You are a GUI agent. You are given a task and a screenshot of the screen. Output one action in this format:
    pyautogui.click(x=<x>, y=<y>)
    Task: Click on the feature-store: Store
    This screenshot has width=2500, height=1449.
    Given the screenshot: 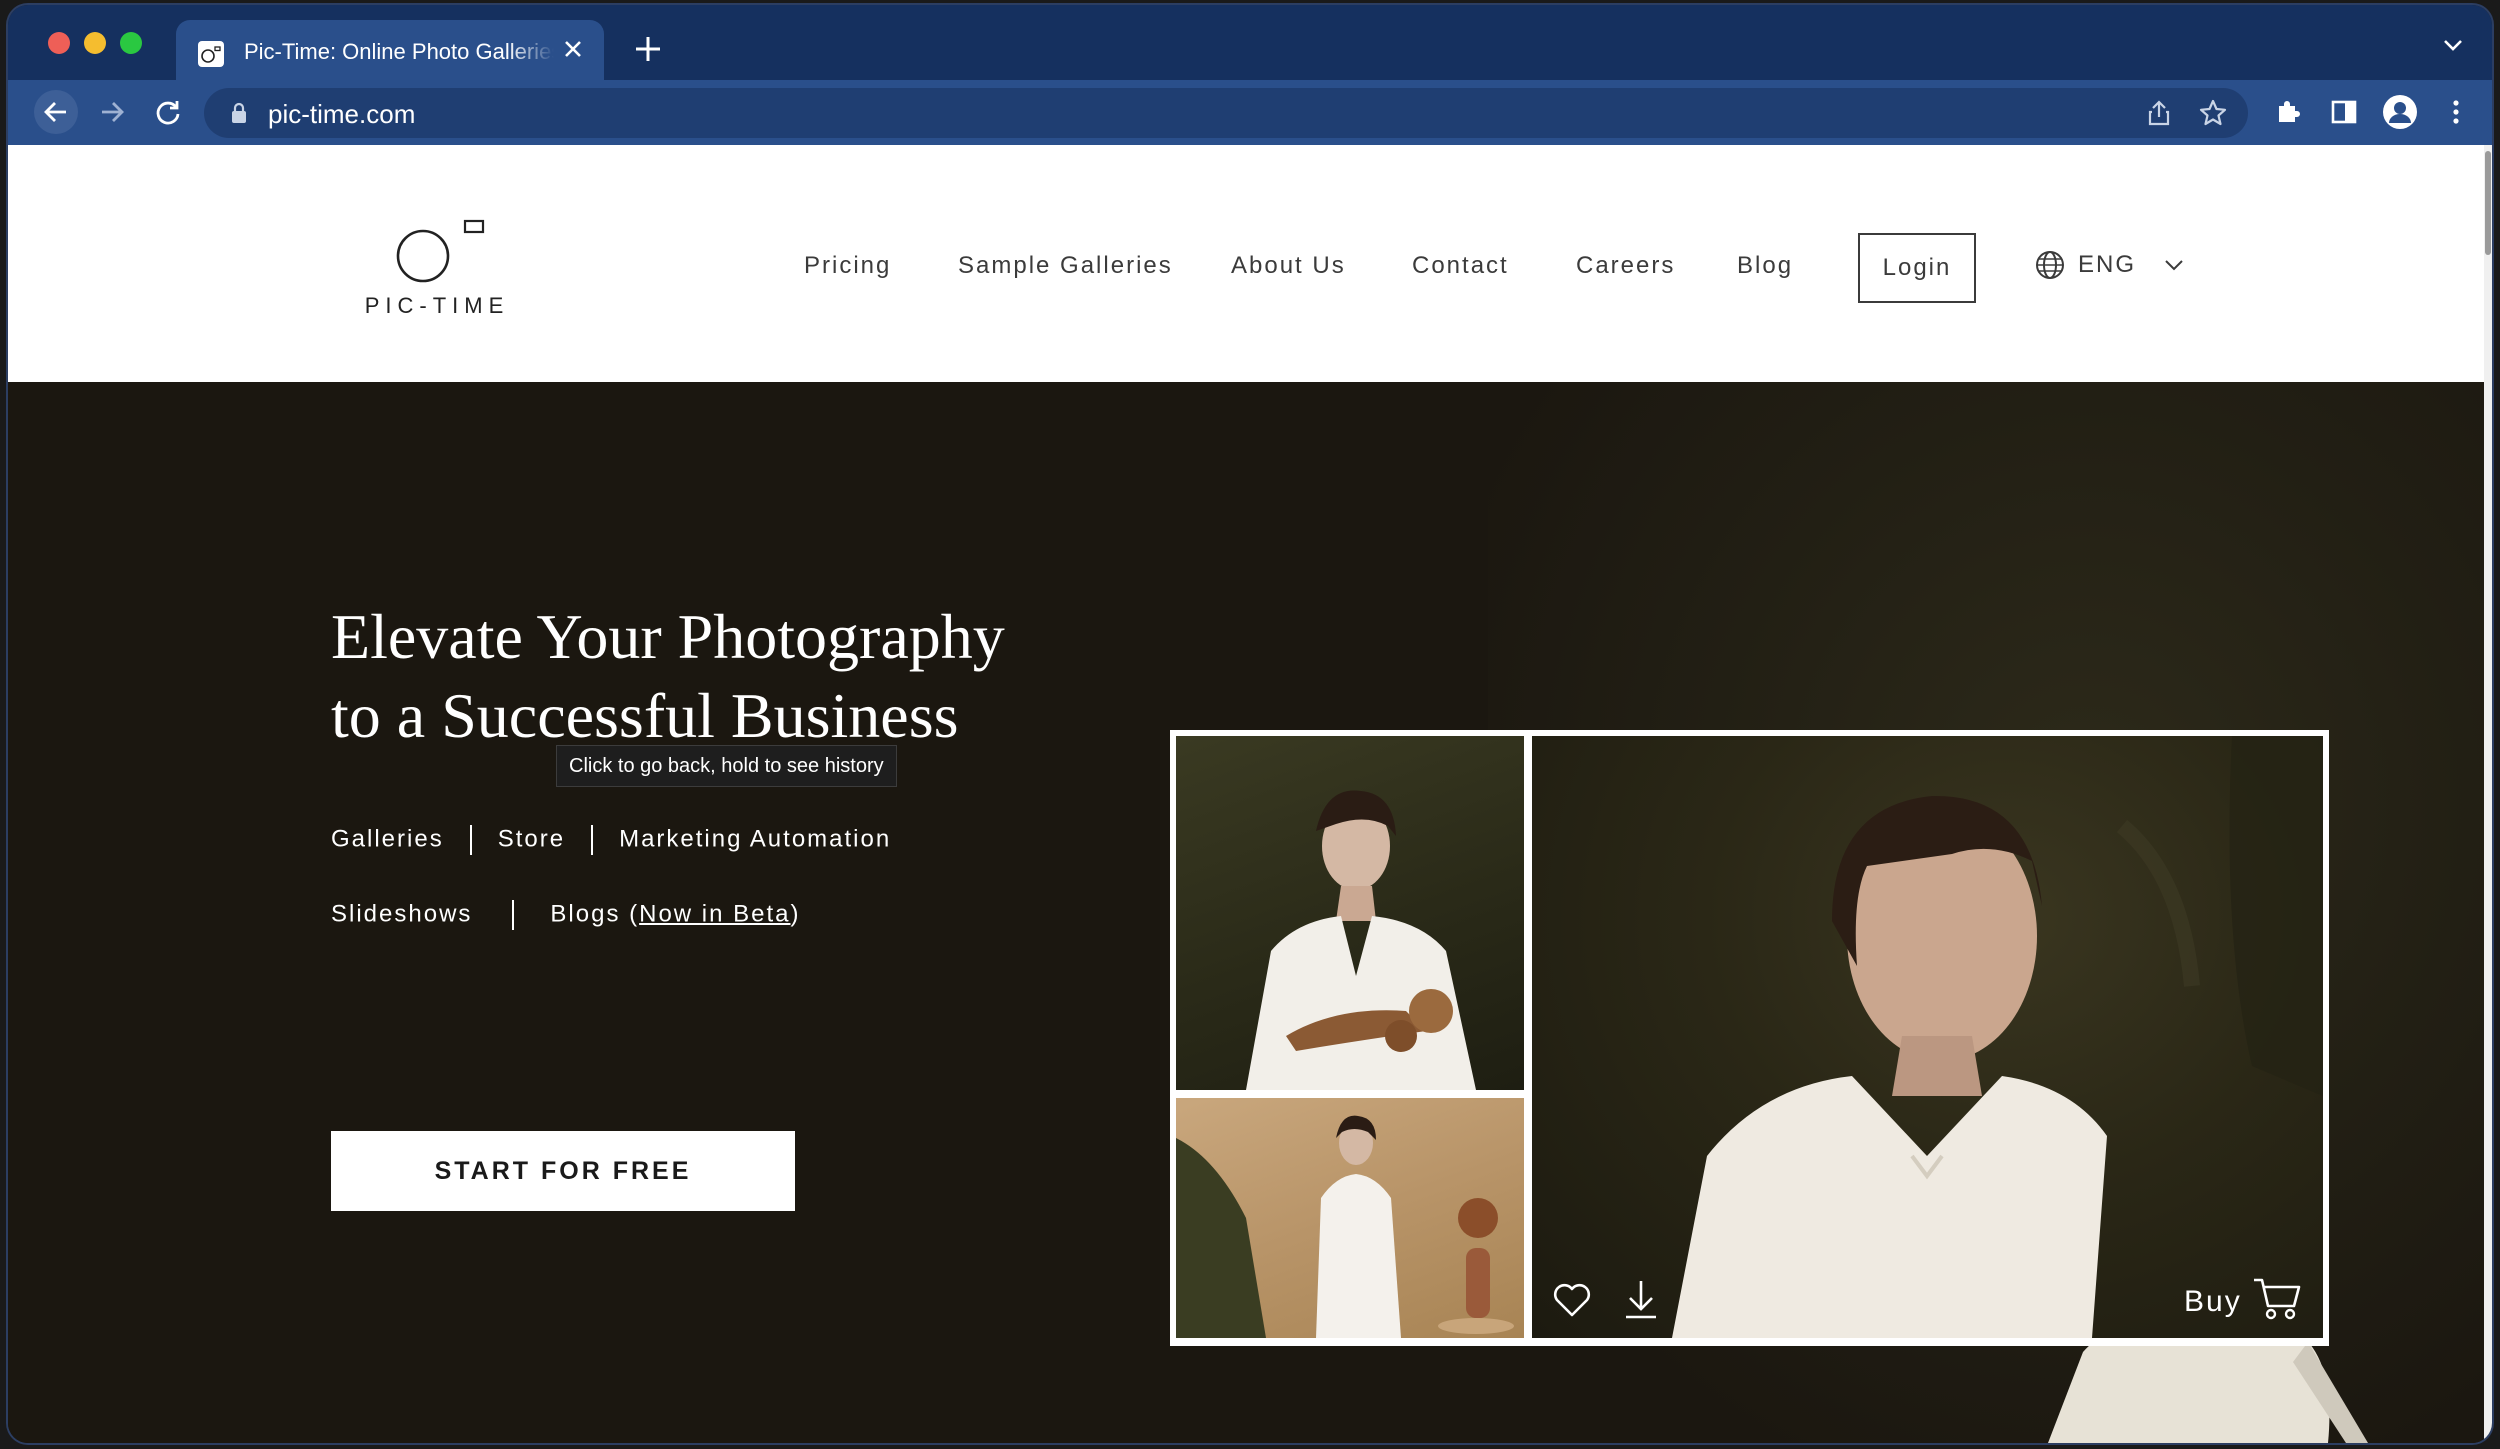 What is the action you would take?
    pyautogui.click(x=531, y=839)
    